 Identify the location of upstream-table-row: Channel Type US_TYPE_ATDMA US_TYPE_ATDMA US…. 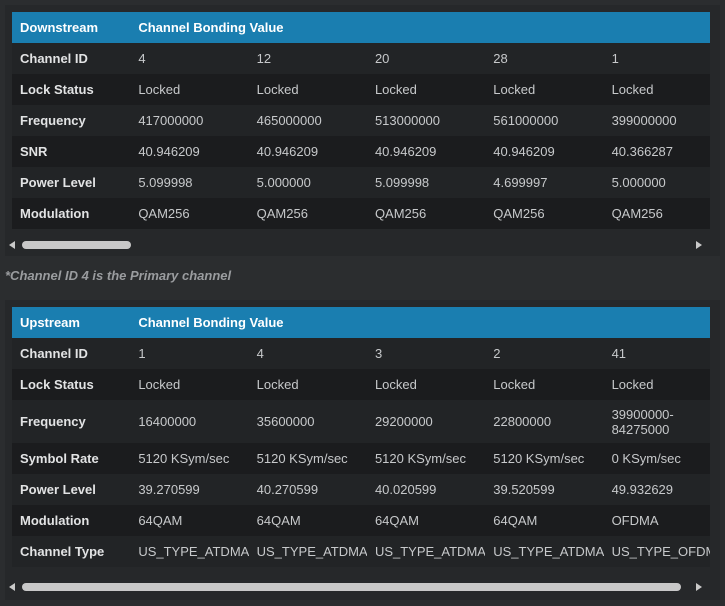
(361, 551).